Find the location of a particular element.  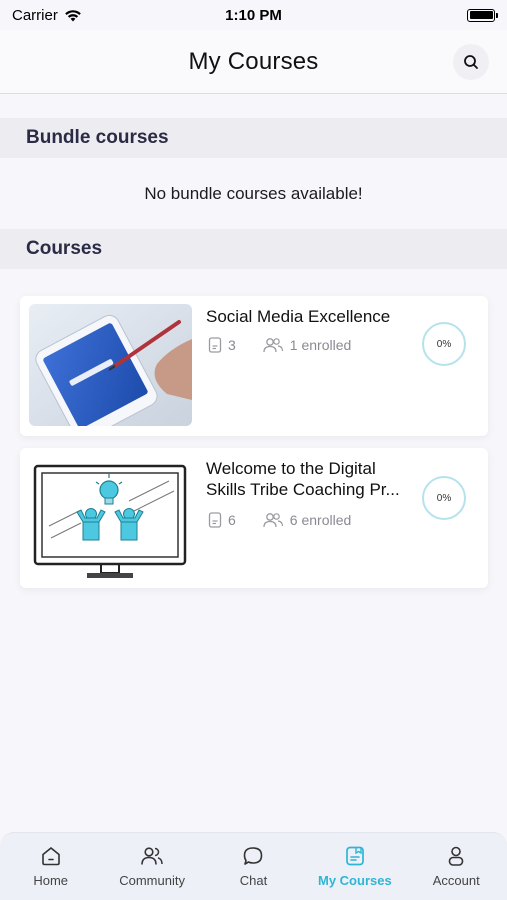

courses-header: Courses is located at coordinates (253, 249).